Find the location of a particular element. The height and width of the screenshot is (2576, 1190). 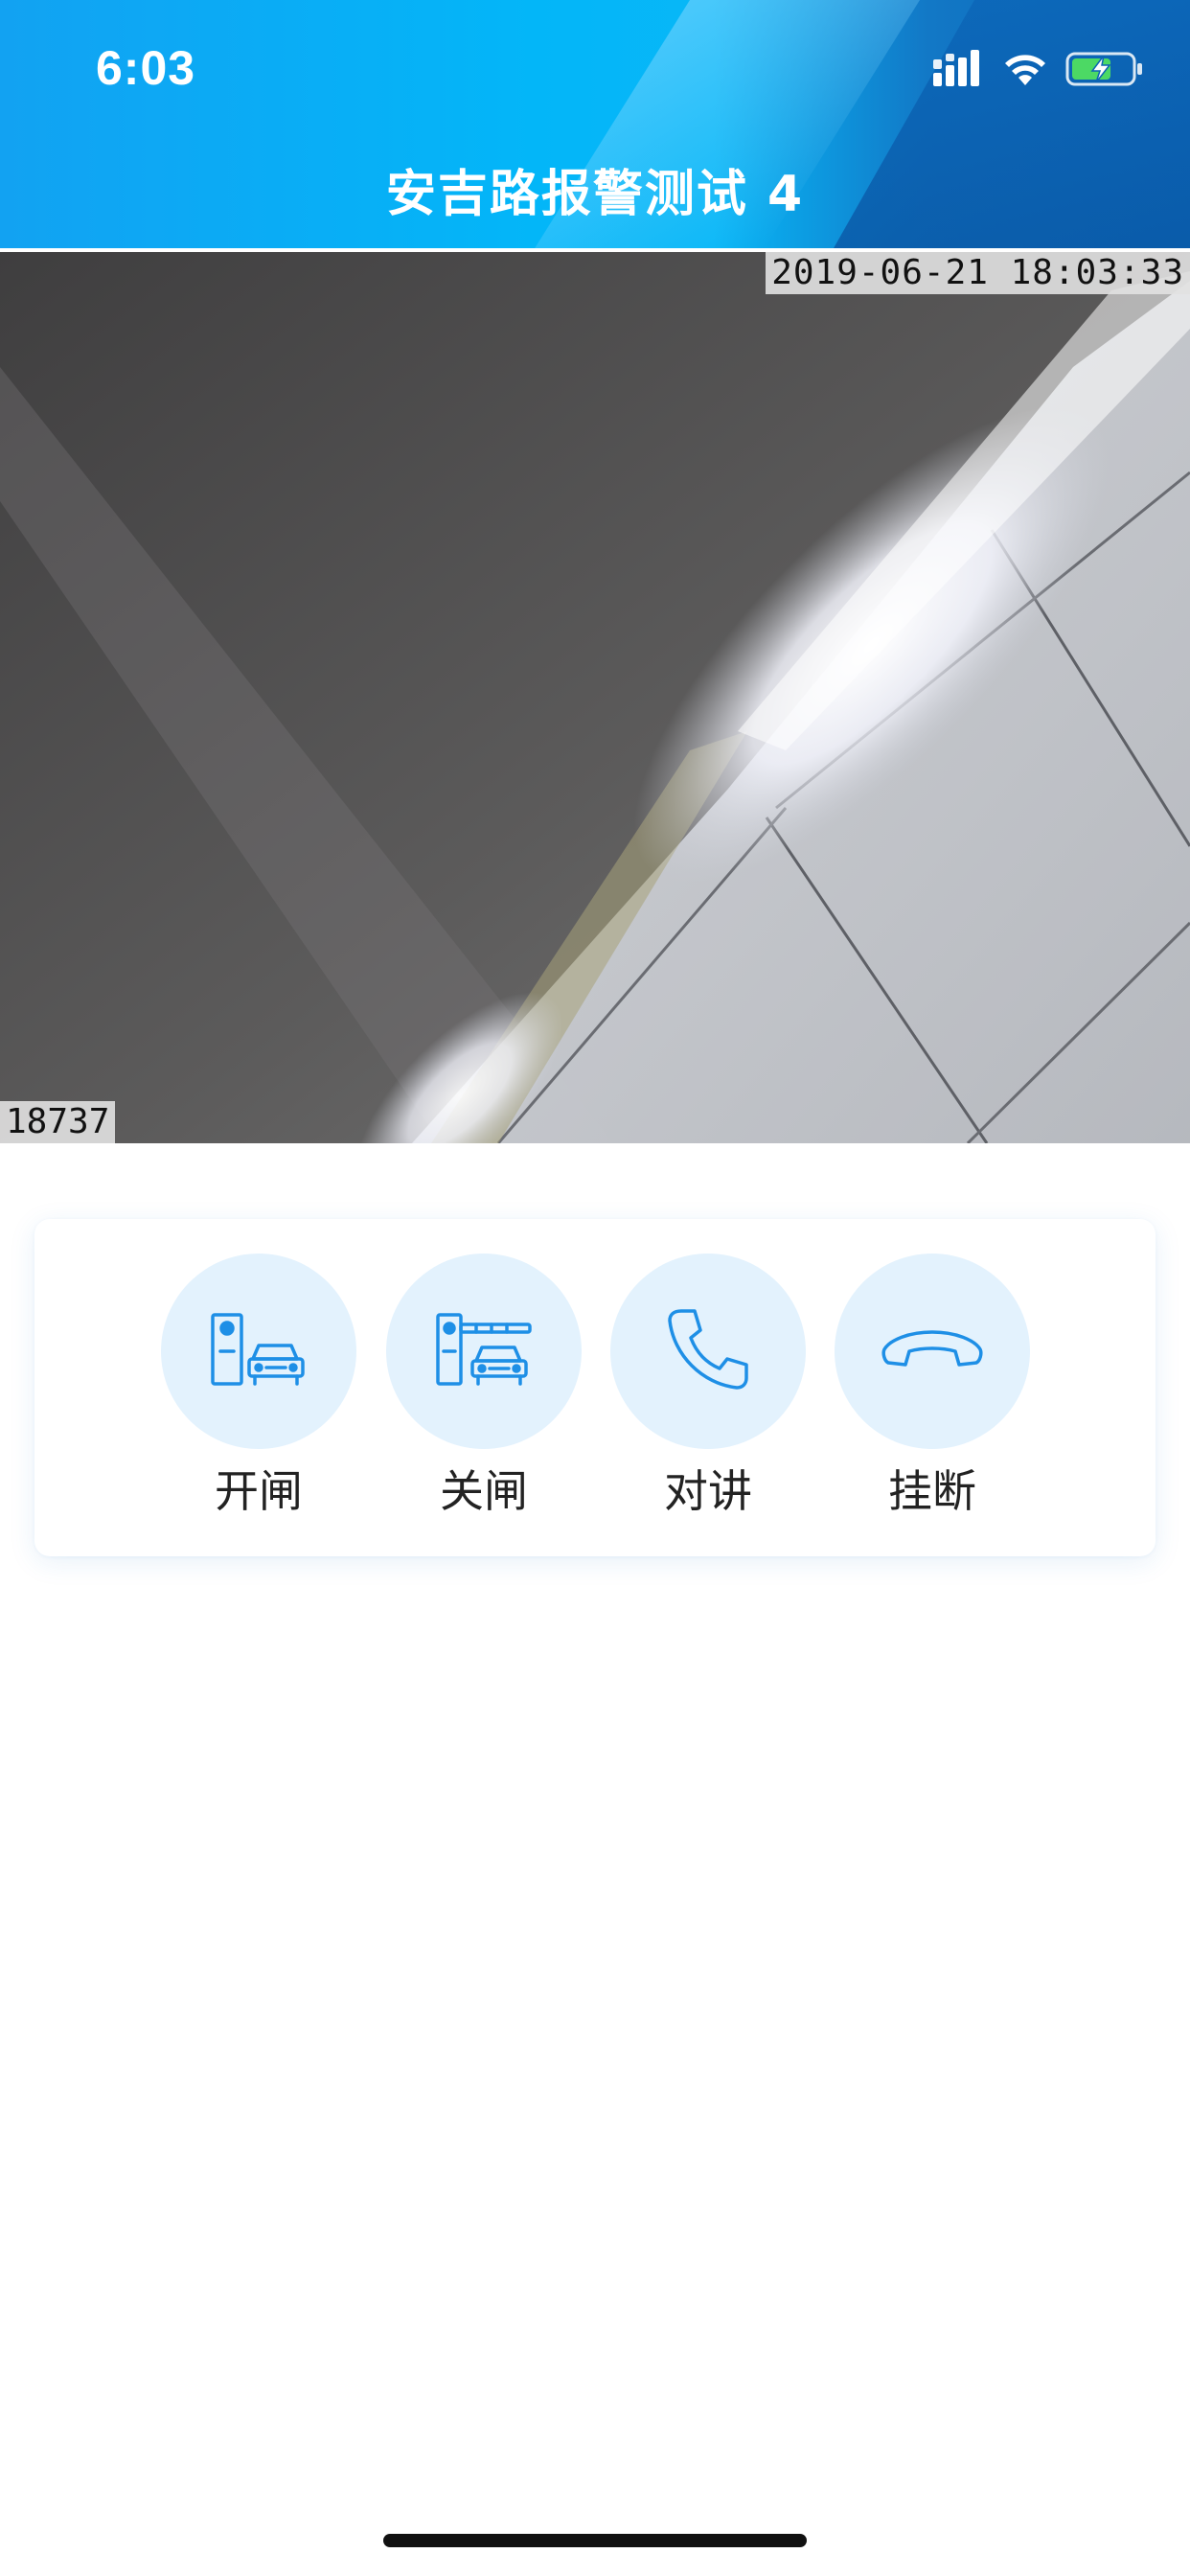

home-indicator is located at coordinates (595, 2540).